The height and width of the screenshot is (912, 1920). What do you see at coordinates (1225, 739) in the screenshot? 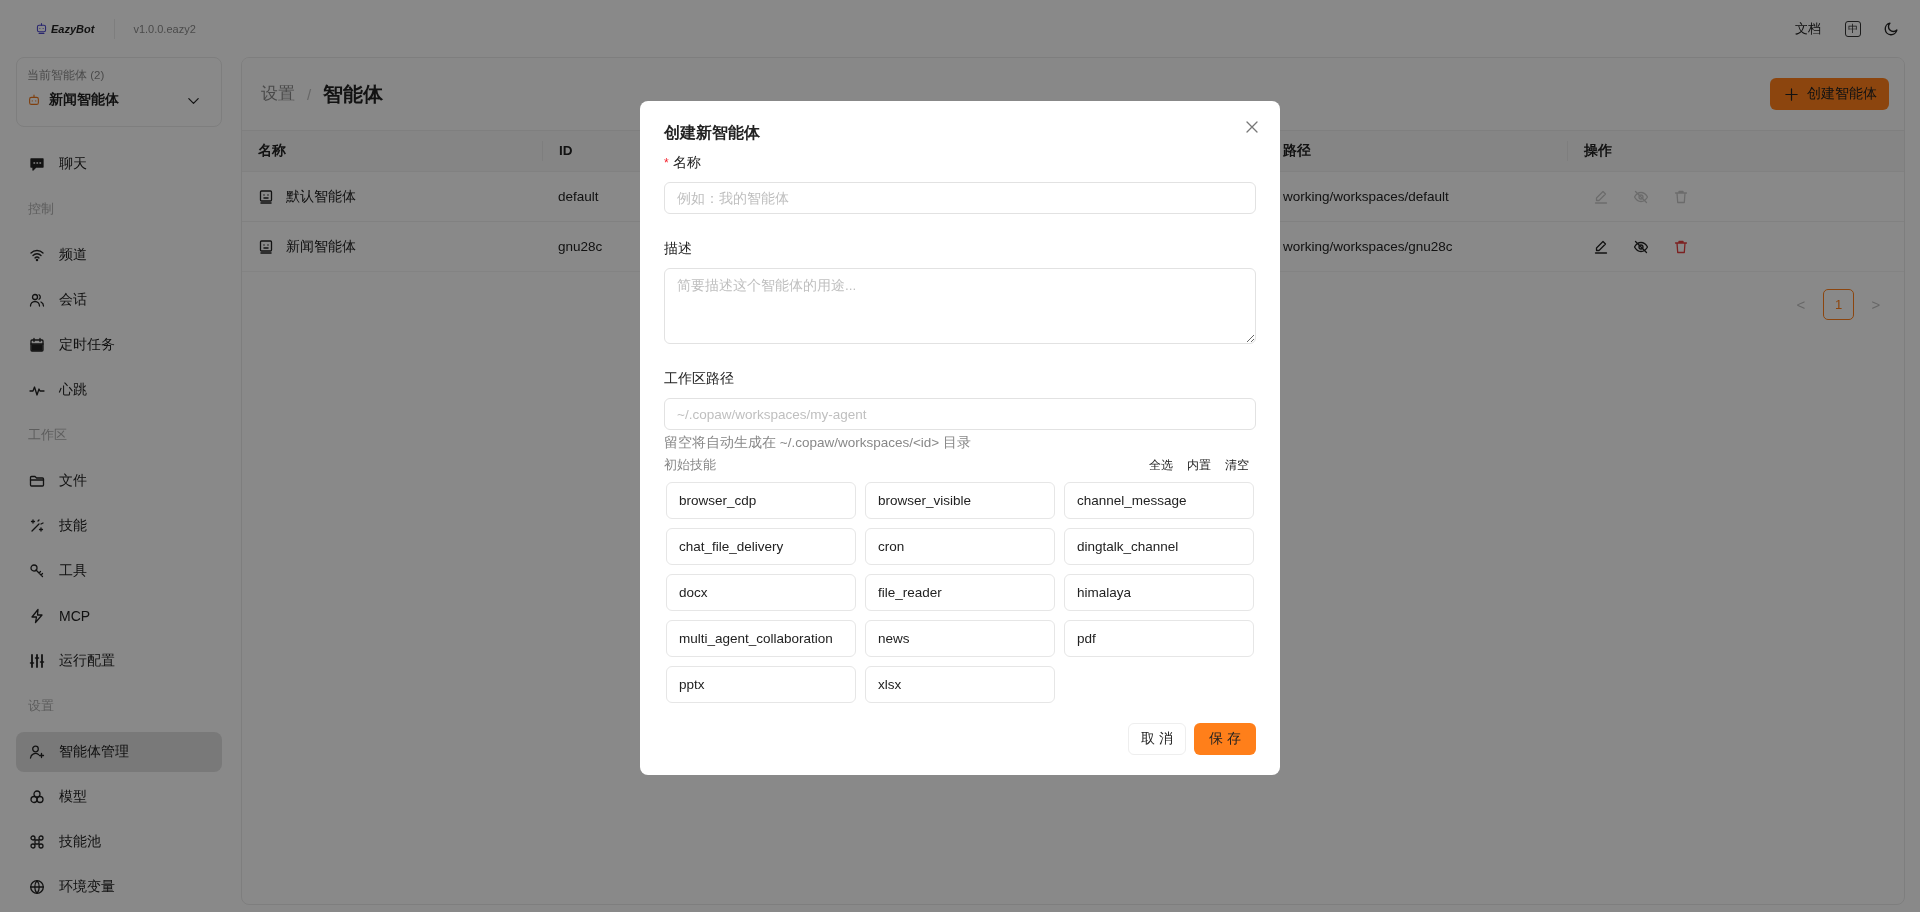
I see `save-button: 保 存` at bounding box center [1225, 739].